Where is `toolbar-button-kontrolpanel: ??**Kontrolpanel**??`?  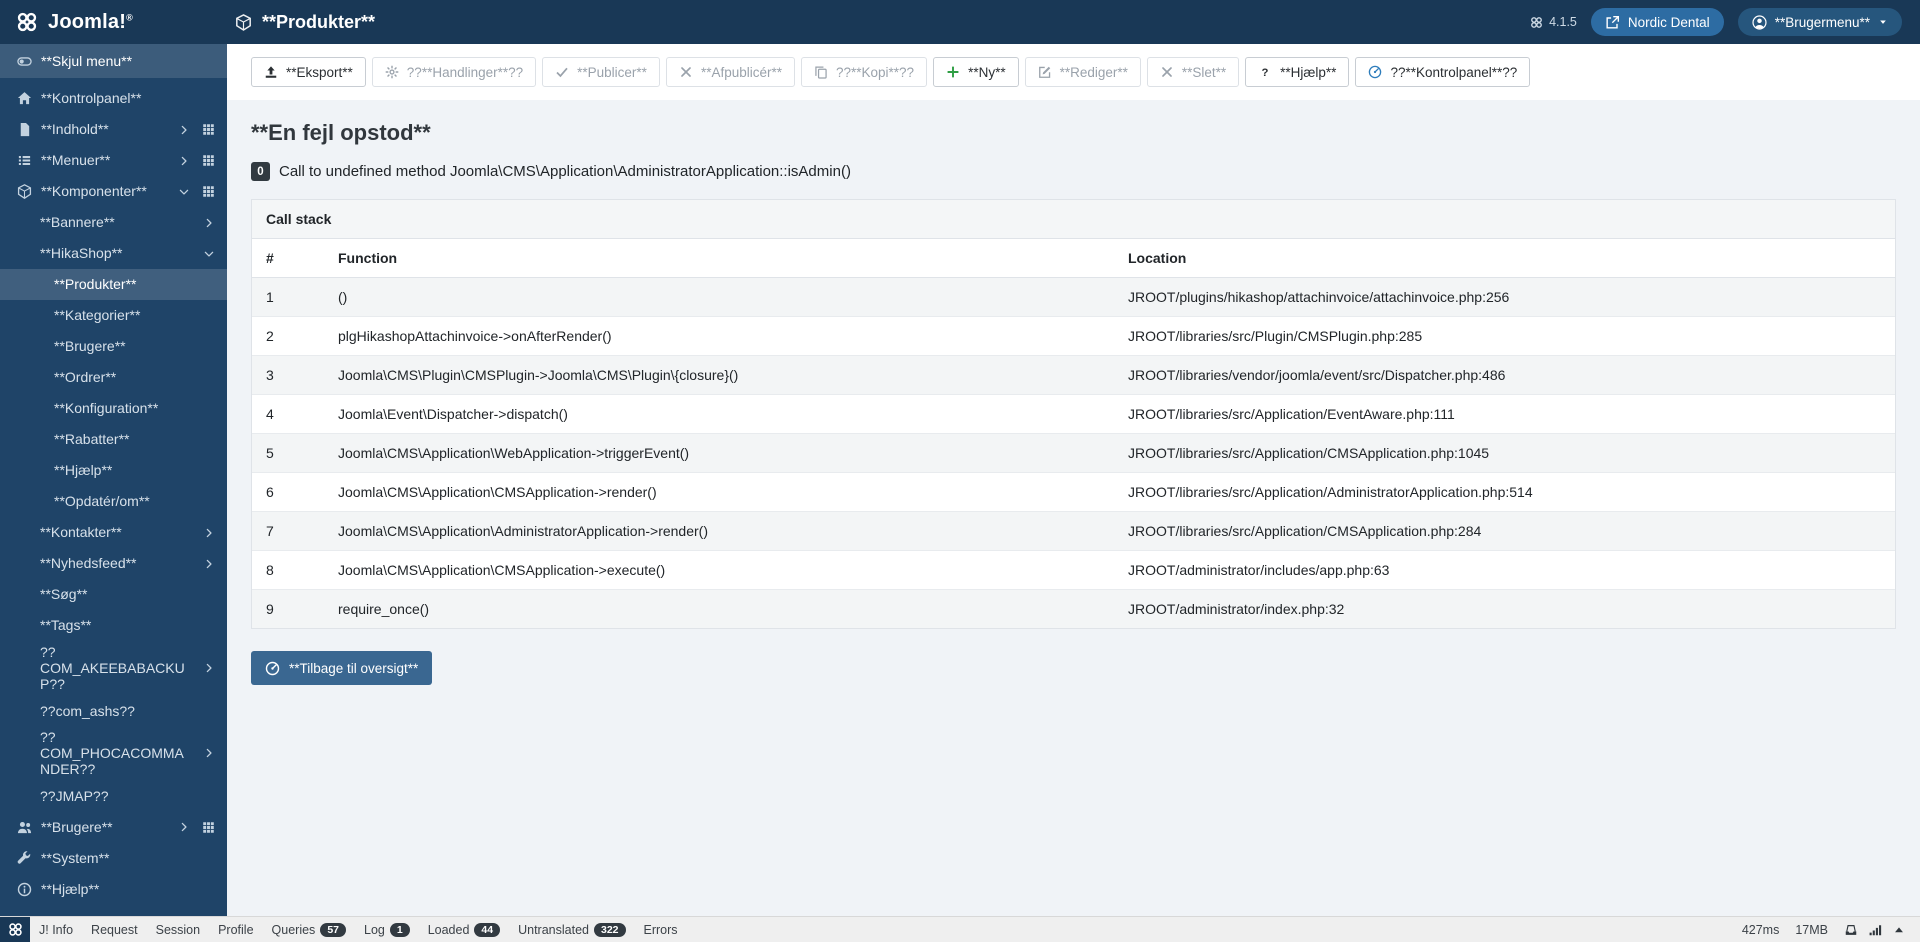 toolbar-button-kontrolpanel: ??**Kontrolpanel**?? is located at coordinates (1443, 72).